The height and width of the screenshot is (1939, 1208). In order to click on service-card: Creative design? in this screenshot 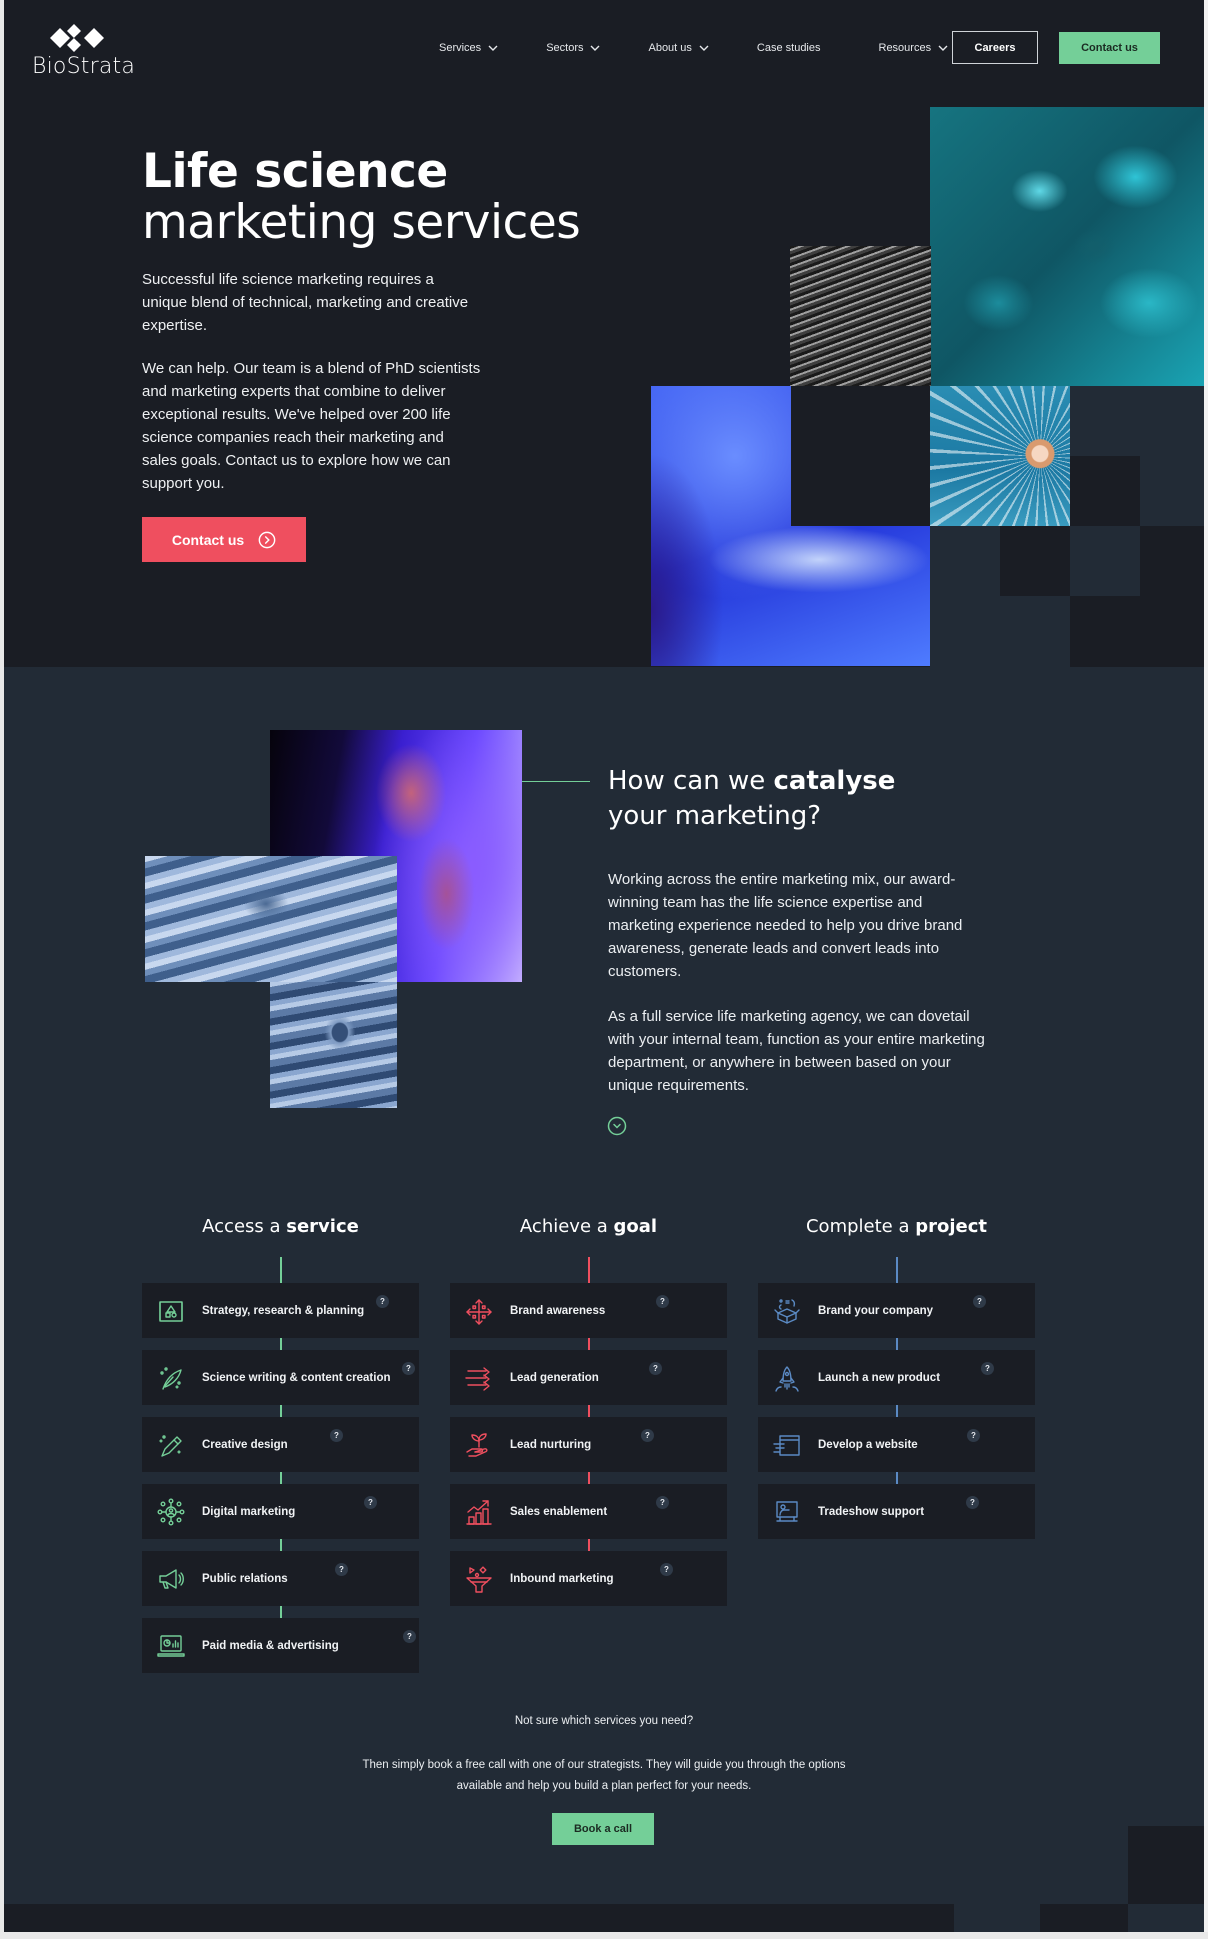, I will do `click(280, 1444)`.